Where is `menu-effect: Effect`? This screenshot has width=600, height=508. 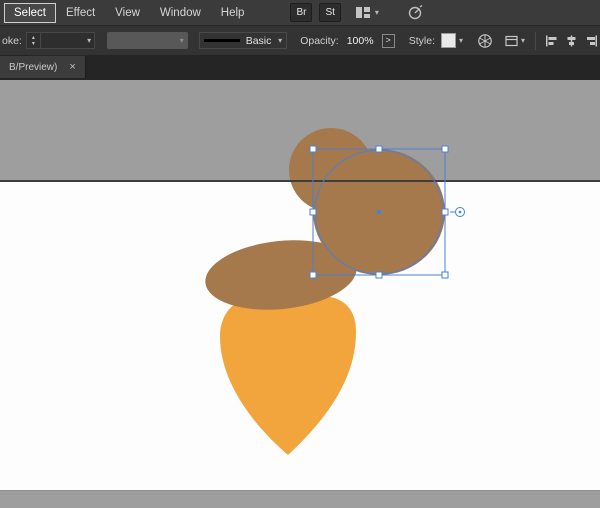
menu-effect: Effect is located at coordinates (80, 13).